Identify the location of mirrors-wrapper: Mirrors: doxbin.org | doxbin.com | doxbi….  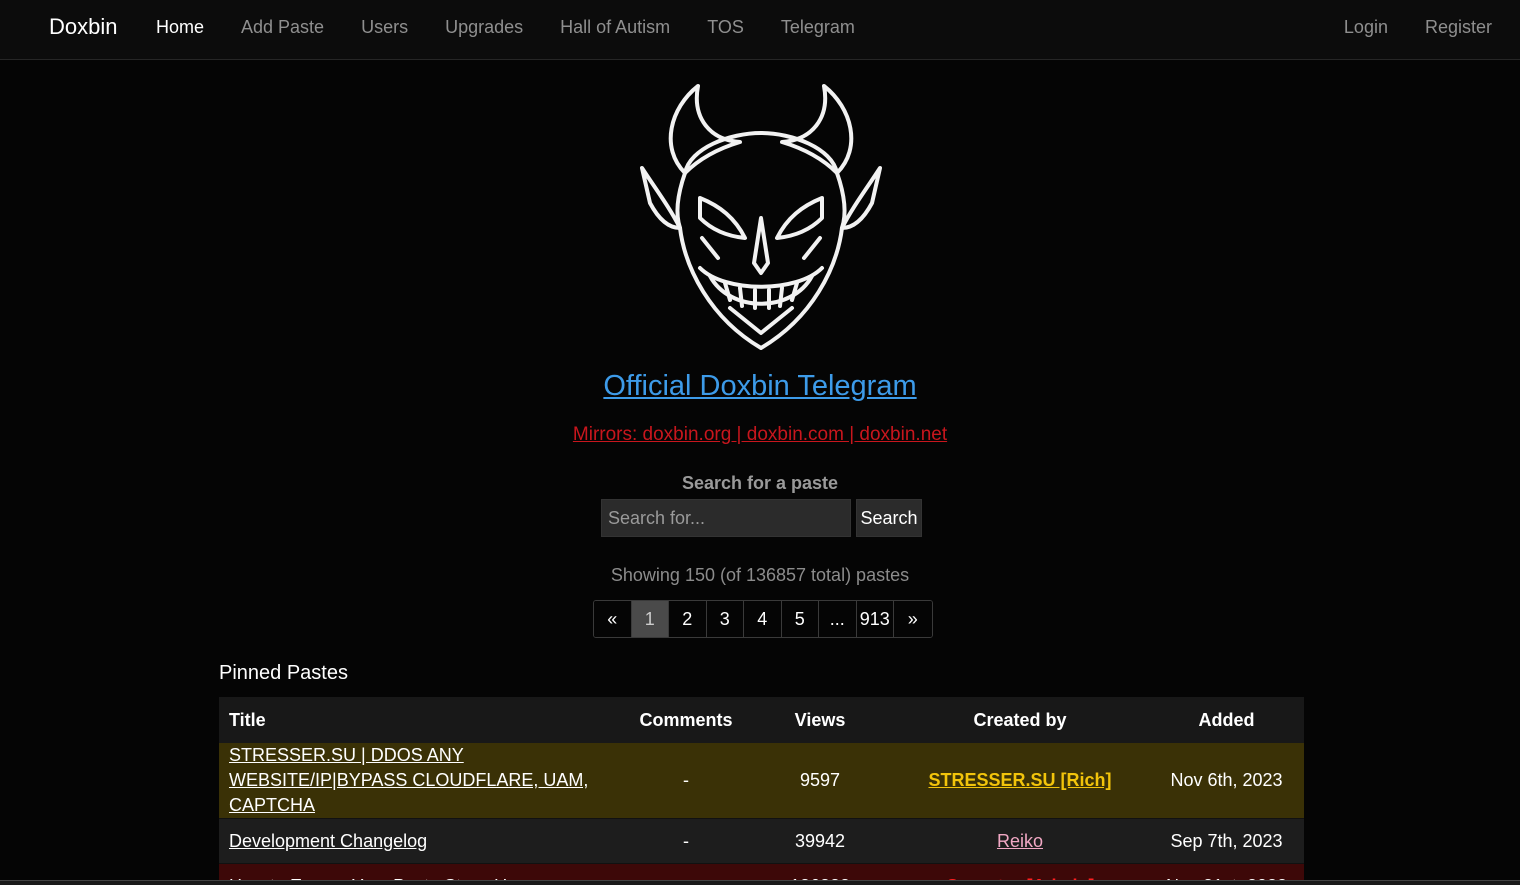
(760, 435).